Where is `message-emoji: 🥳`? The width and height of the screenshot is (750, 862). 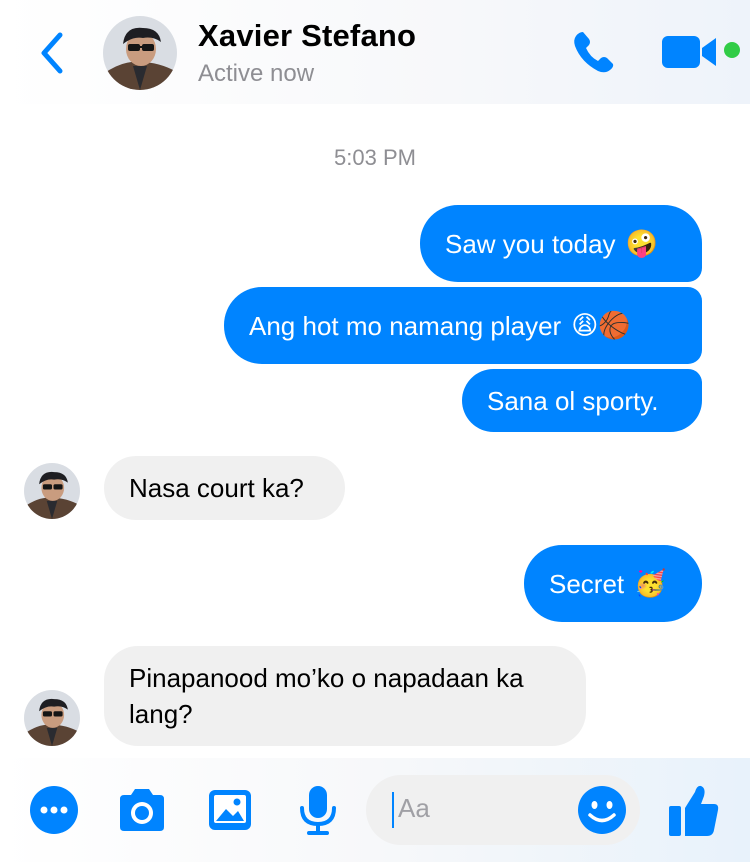 message-emoji: 🥳 is located at coordinates (650, 583).